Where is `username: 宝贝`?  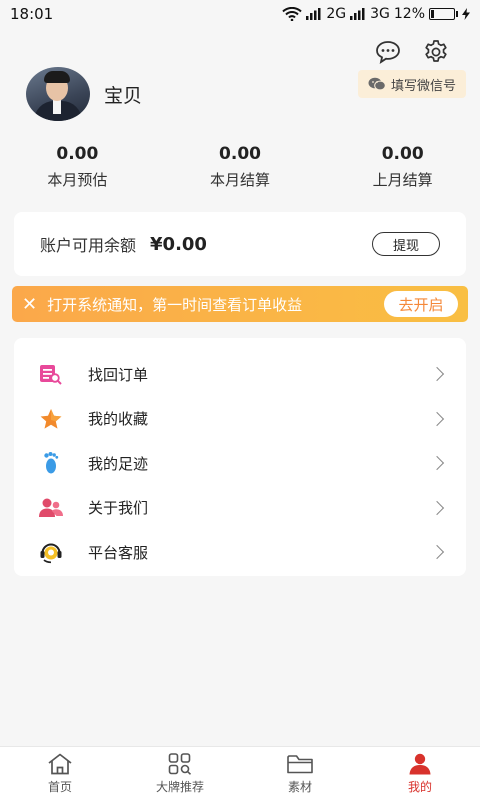
username: 宝贝 is located at coordinates (123, 95).